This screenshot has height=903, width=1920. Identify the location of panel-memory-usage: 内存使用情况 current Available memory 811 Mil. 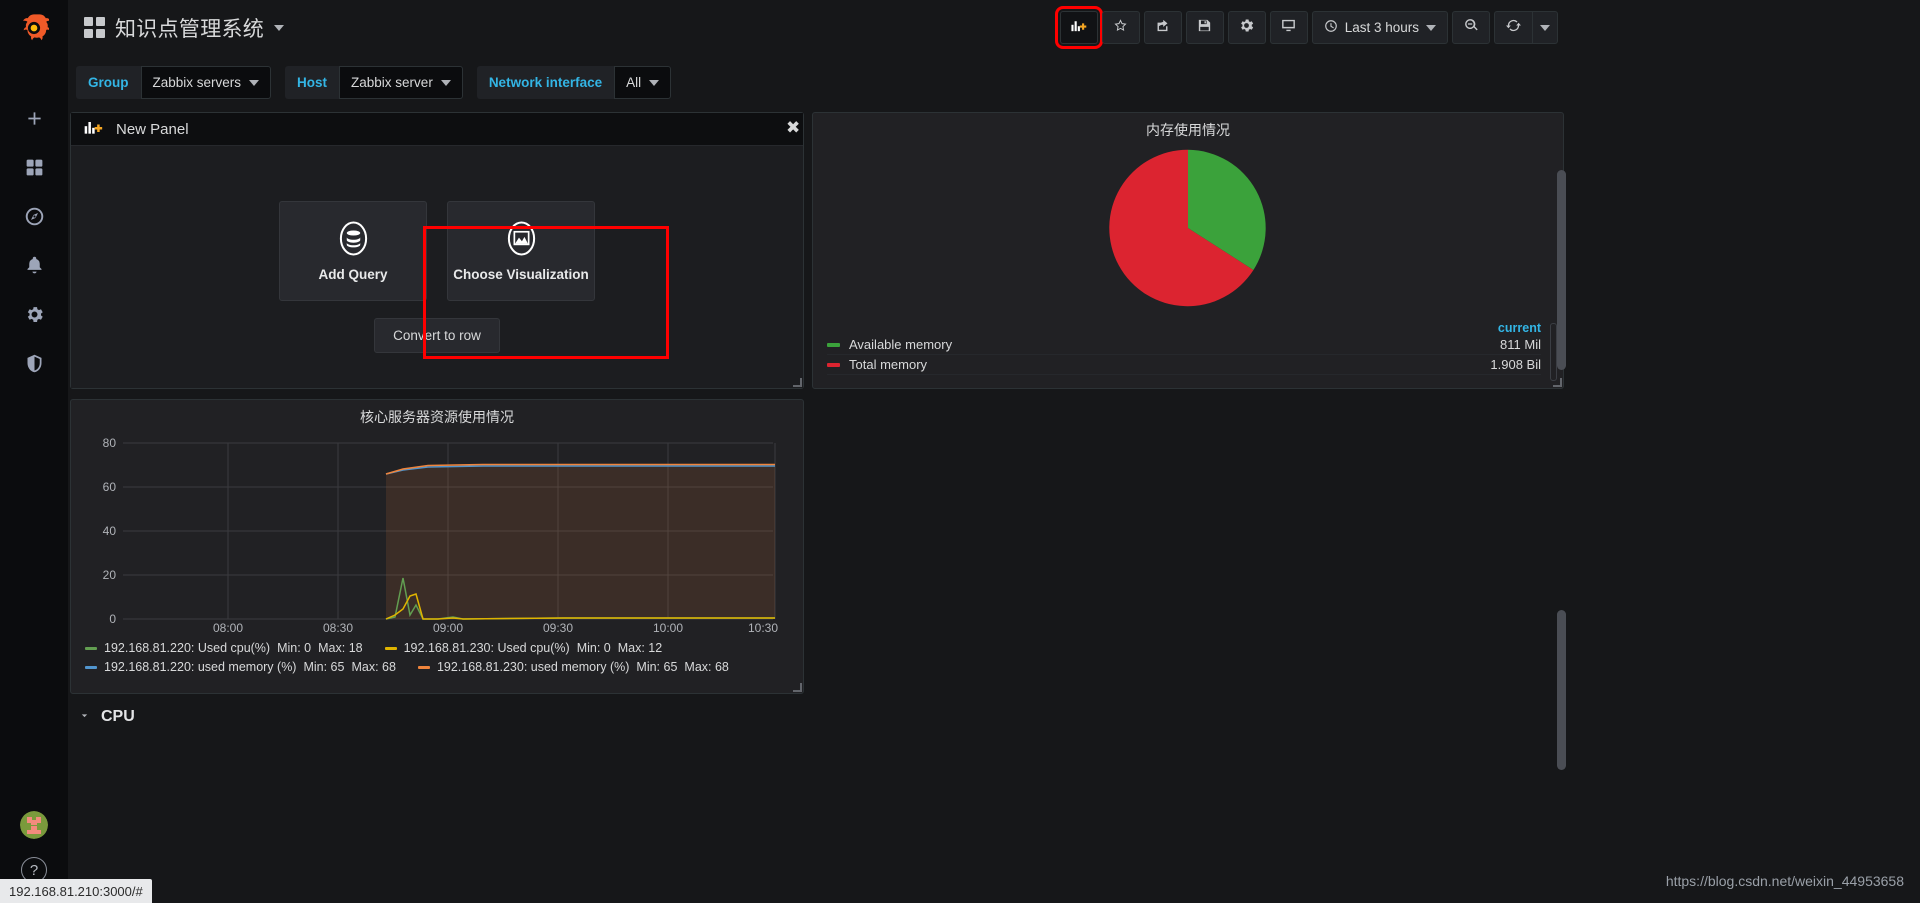
(1188, 250).